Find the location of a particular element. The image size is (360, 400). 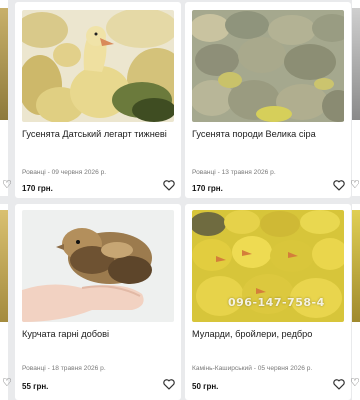

partial-card-right-top: ♡ is located at coordinates (355, 98).